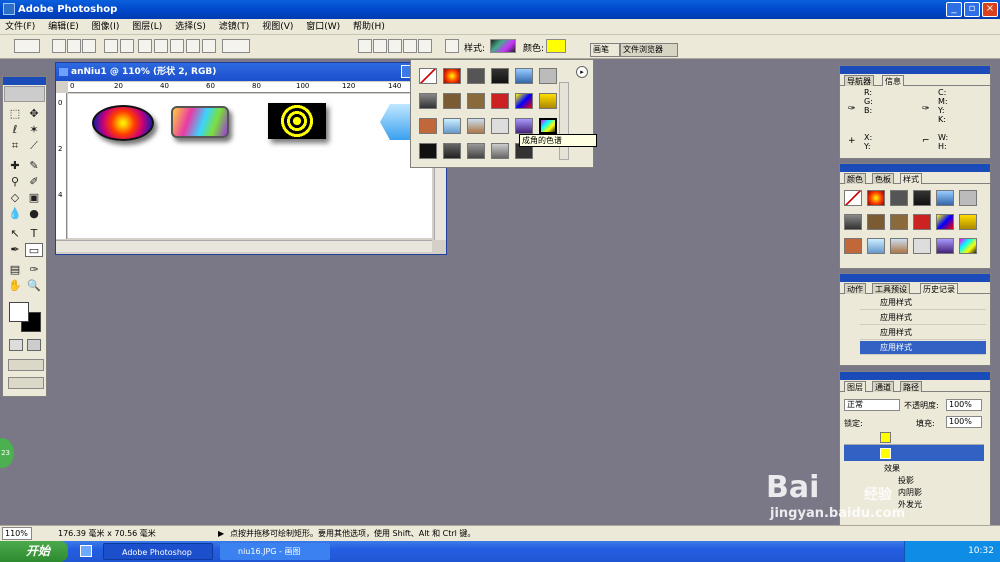  What do you see at coordinates (26, 365) in the screenshot?
I see `screen-mode-icon` at bounding box center [26, 365].